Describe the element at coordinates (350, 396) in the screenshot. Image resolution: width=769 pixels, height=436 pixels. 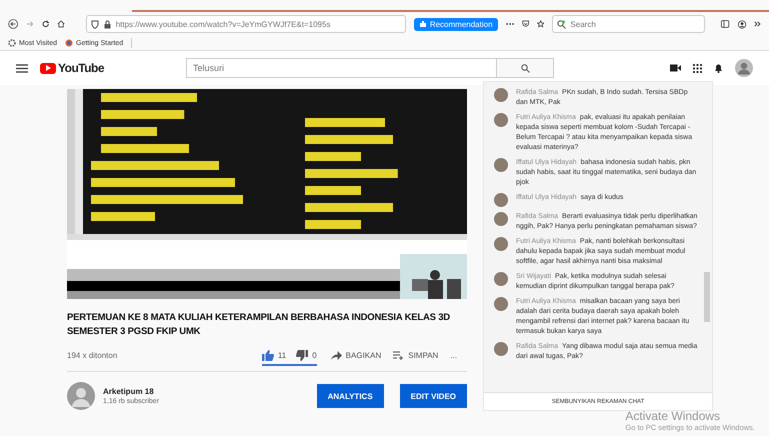
I see `analytics-button: ANALYTICS` at that location.